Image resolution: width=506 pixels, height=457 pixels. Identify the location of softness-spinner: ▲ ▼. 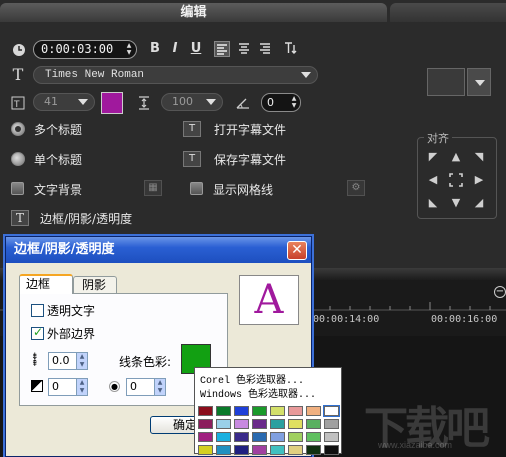
(81, 387).